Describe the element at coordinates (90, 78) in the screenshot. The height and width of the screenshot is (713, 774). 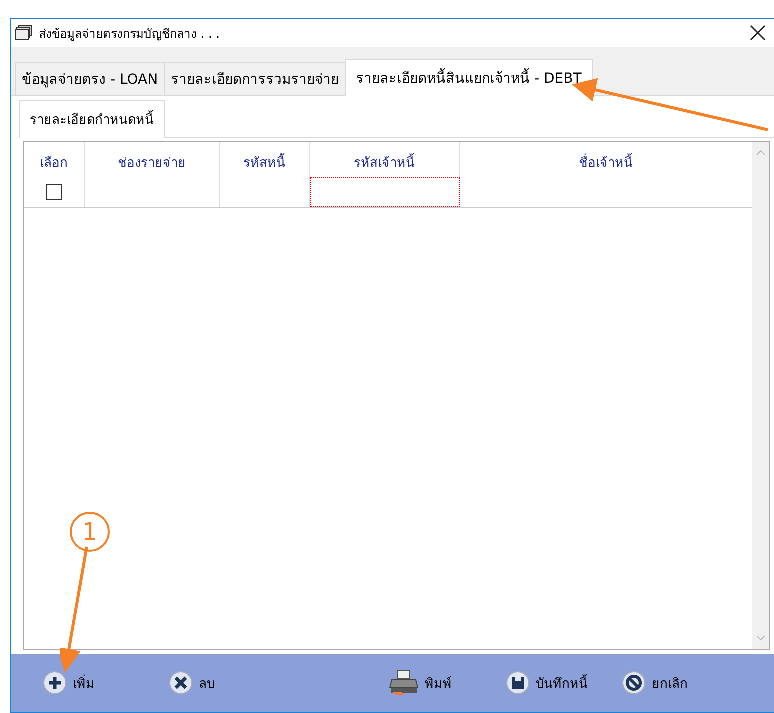
I see `tab: ข้อมูลจ่ายตรง - LOAN` at that location.